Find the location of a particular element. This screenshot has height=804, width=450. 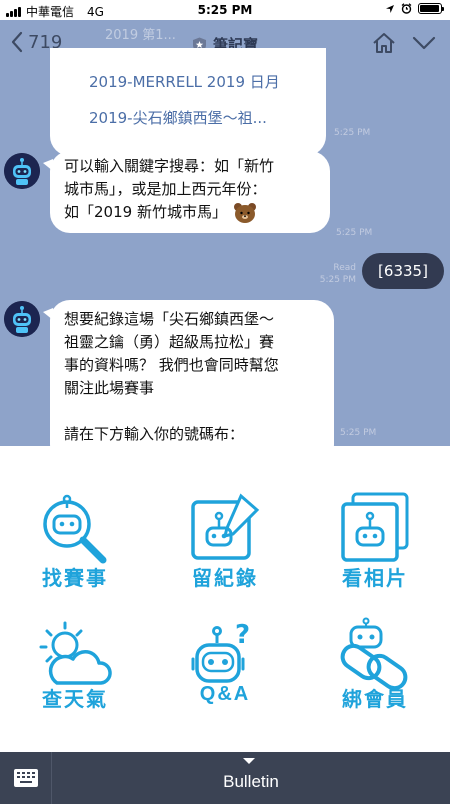

menu-photos: 看相片 is located at coordinates (375, 522).